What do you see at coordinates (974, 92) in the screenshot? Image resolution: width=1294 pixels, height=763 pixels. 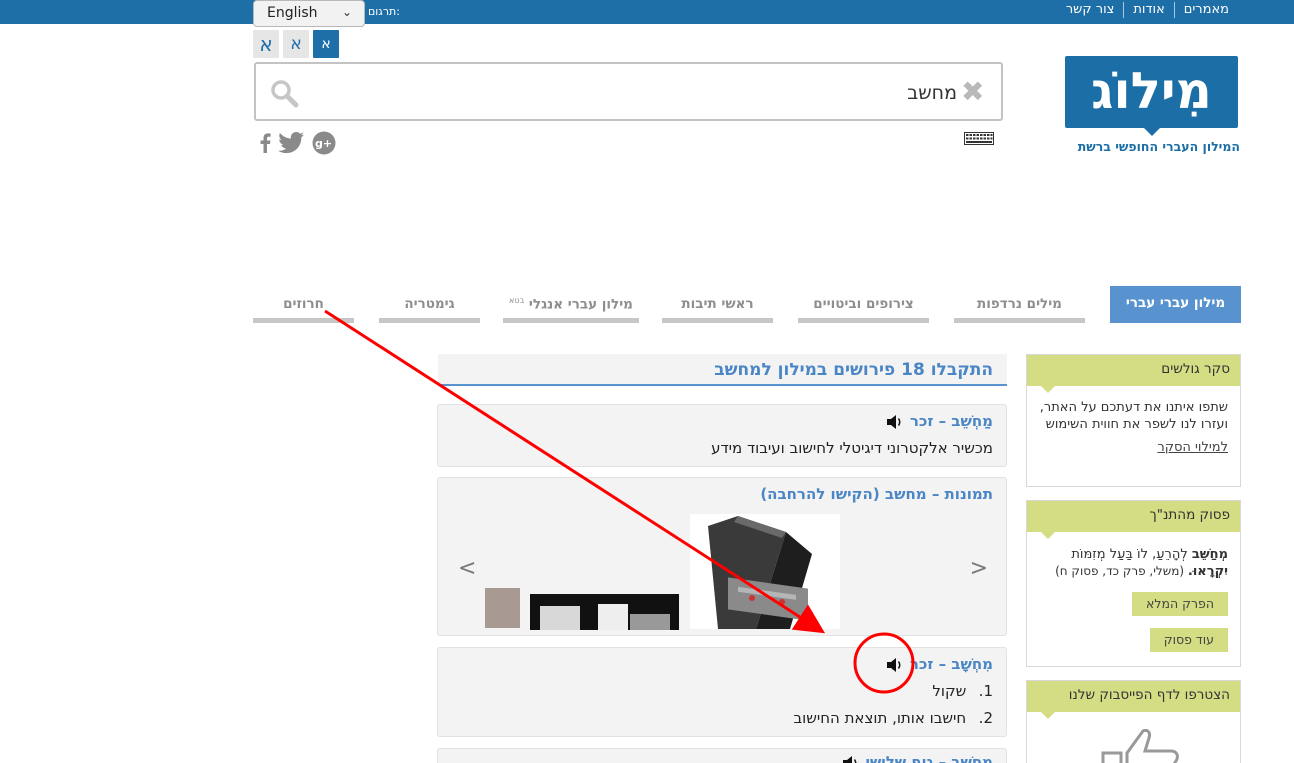 I see `clear-icon: ✖` at bounding box center [974, 92].